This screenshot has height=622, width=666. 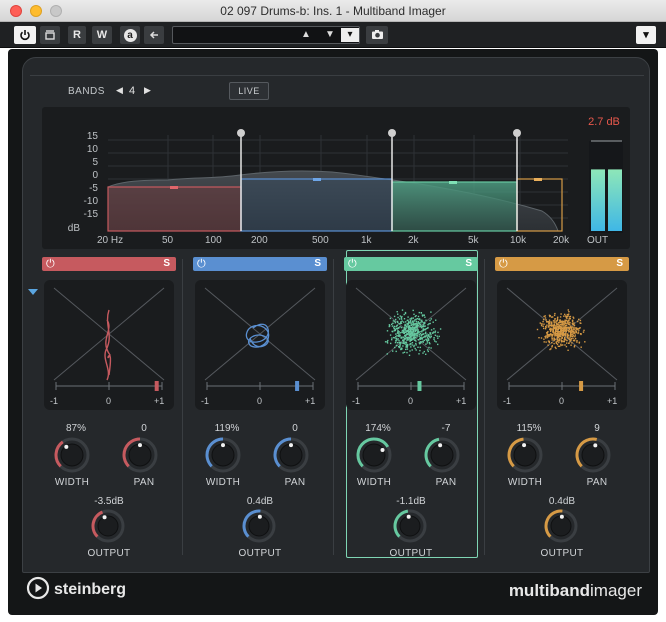 I want to click on band-4-scale-max: +1, so click(x=612, y=401).